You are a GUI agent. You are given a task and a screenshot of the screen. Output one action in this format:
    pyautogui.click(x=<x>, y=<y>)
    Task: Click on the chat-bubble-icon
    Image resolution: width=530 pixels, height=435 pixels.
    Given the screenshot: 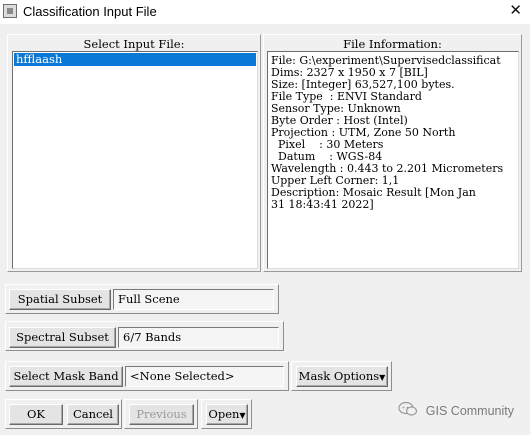 What is the action you would take?
    pyautogui.click(x=408, y=408)
    